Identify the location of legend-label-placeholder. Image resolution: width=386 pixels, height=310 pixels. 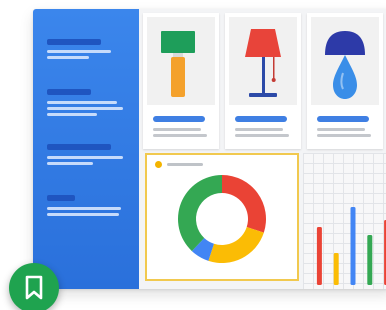
(185, 164).